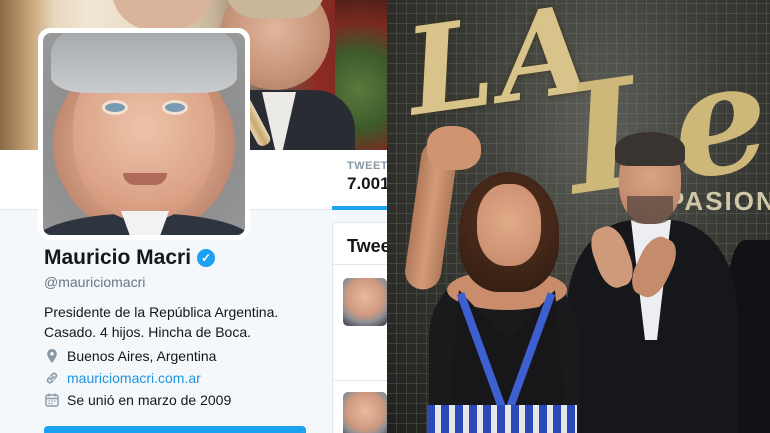 Image resolution: width=770 pixels, height=433 pixels. What do you see at coordinates (206, 258) in the screenshot?
I see `verified-badge-icon: ✓` at bounding box center [206, 258].